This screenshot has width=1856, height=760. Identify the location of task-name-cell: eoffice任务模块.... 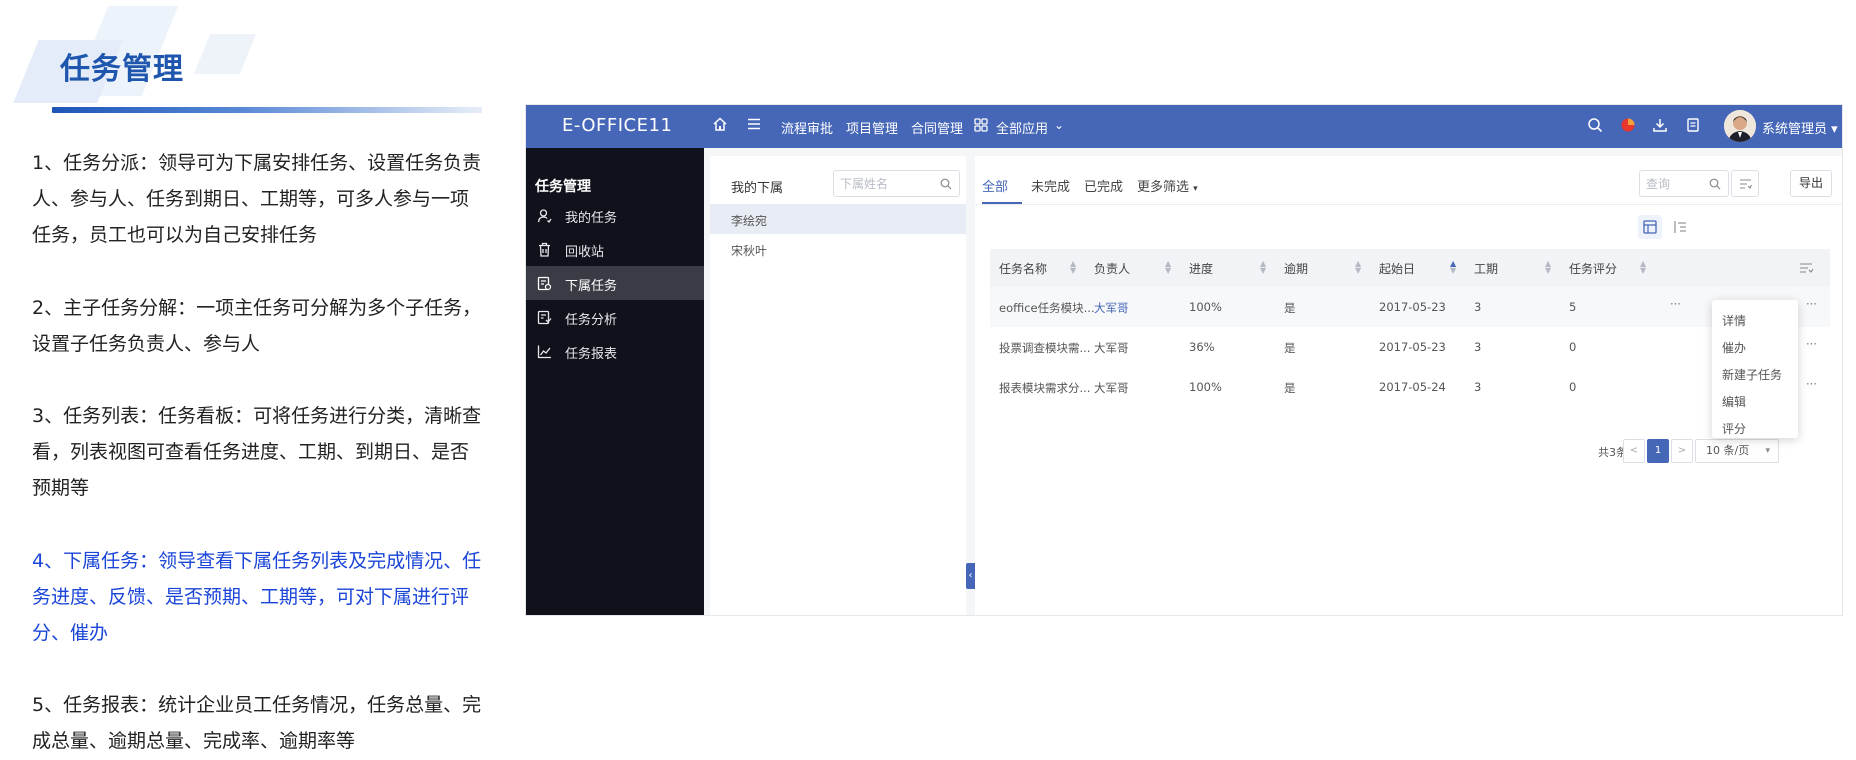
(1047, 308).